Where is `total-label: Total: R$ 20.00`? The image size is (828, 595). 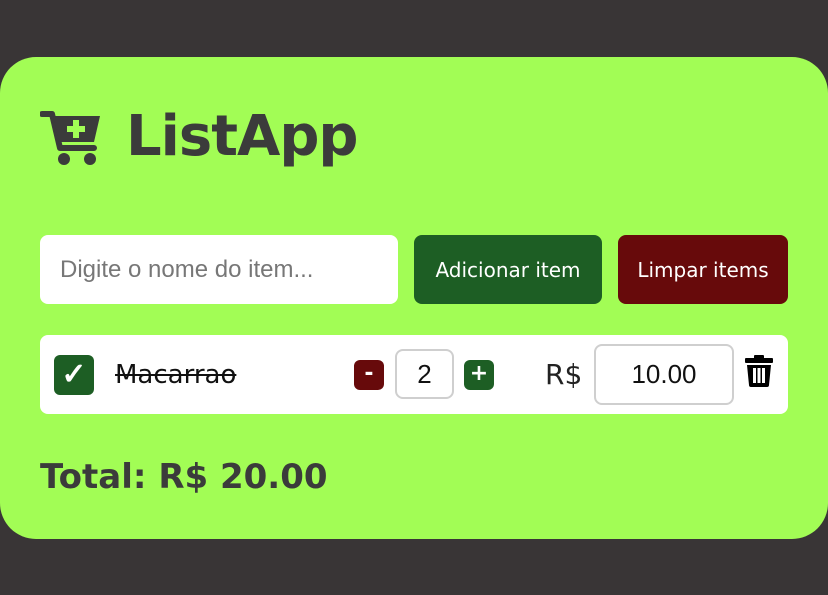
total-label: Total: R$ 20.00 is located at coordinates (184, 477).